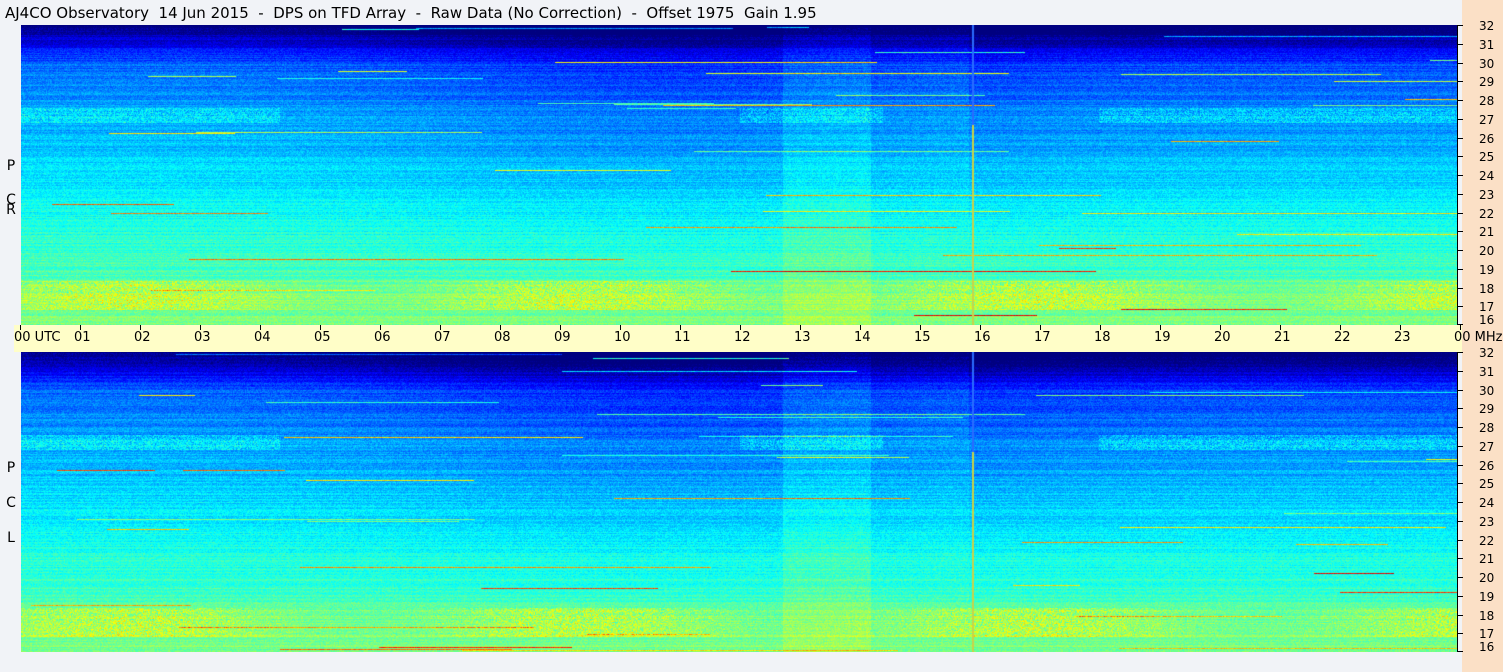 The height and width of the screenshot is (672, 1503). Describe the element at coordinates (11, 468) in the screenshot. I see `lcp-letter-p: P` at that location.